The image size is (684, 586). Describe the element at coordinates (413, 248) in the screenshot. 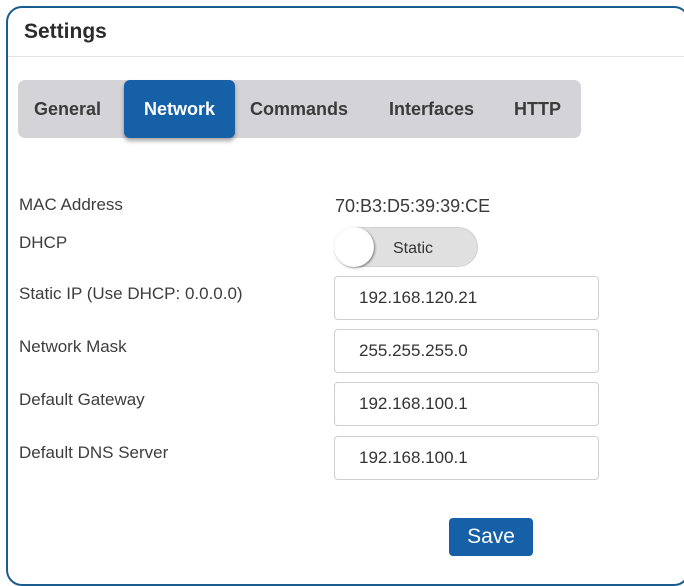

I see `dhcp-toggle-state: Static` at that location.